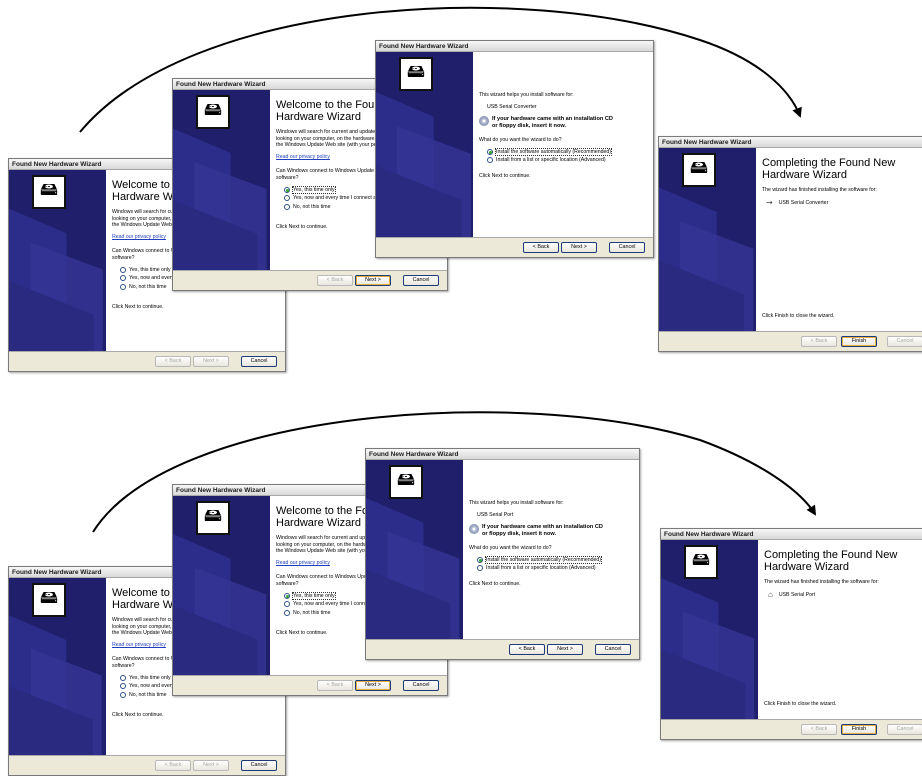 This screenshot has width=922, height=776. What do you see at coordinates (769, 202) in the screenshot?
I see `usb-plug-icon: ⇝` at bounding box center [769, 202].